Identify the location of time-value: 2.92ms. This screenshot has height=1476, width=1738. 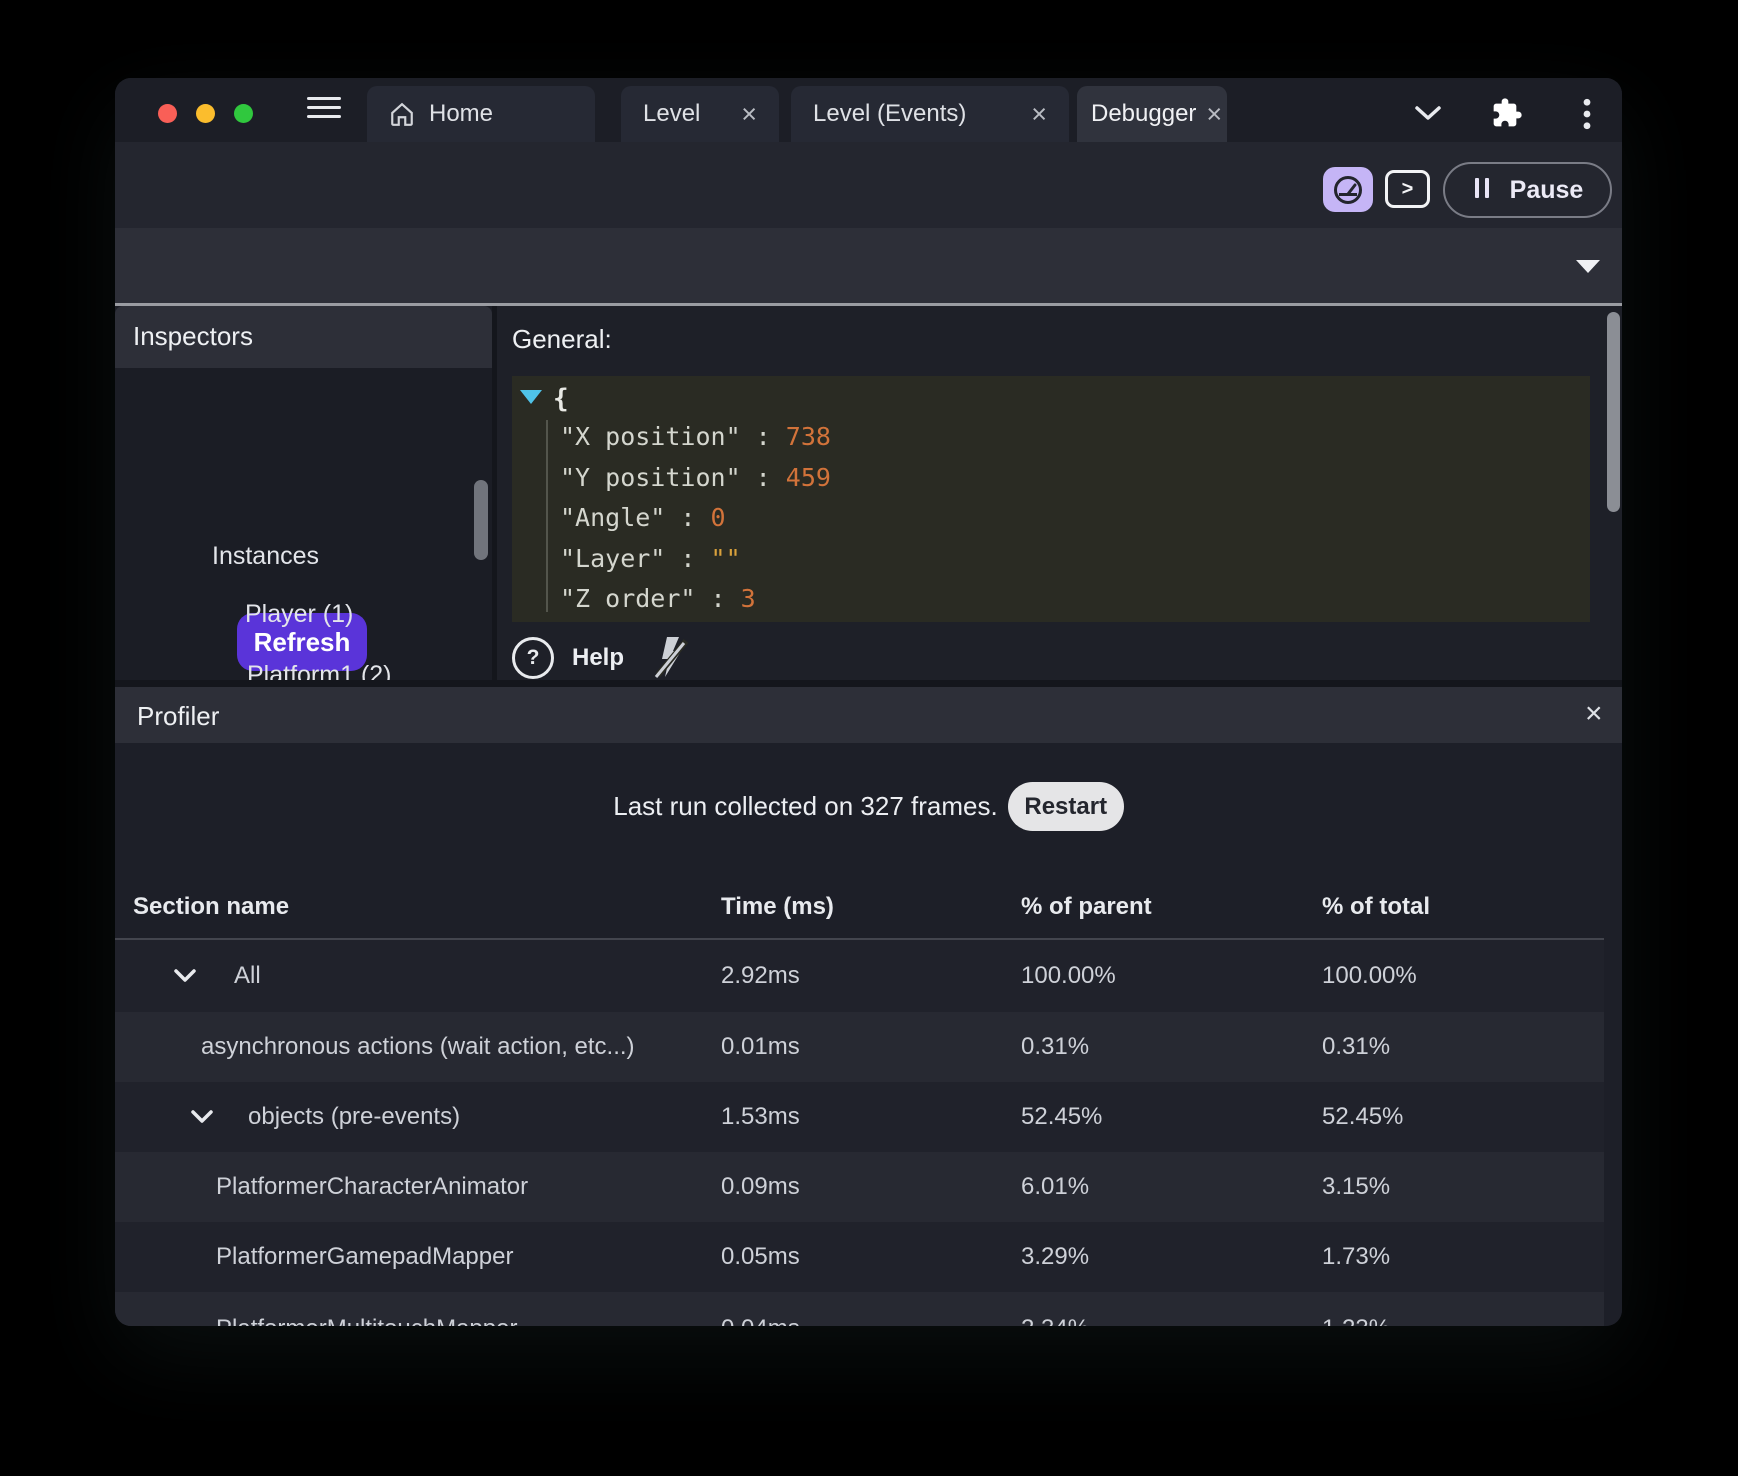
(760, 975).